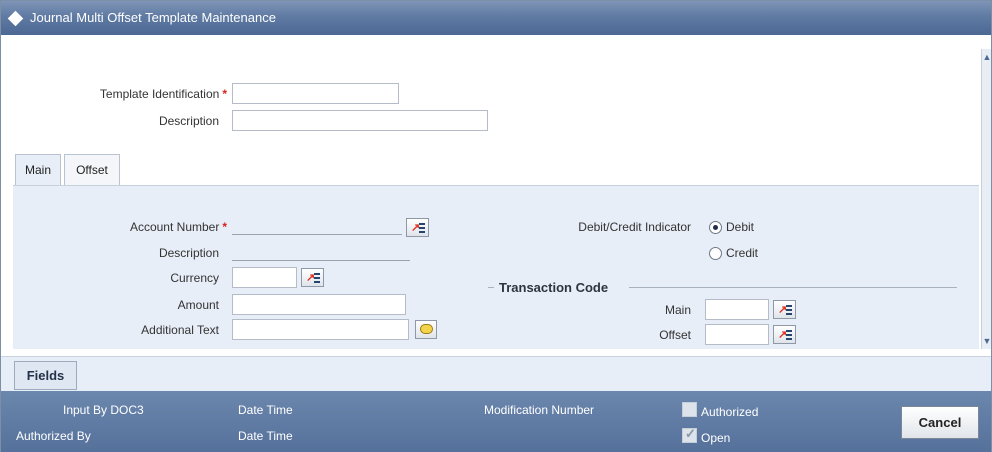  What do you see at coordinates (45, 375) in the screenshot?
I see `fields-button: Fields` at bounding box center [45, 375].